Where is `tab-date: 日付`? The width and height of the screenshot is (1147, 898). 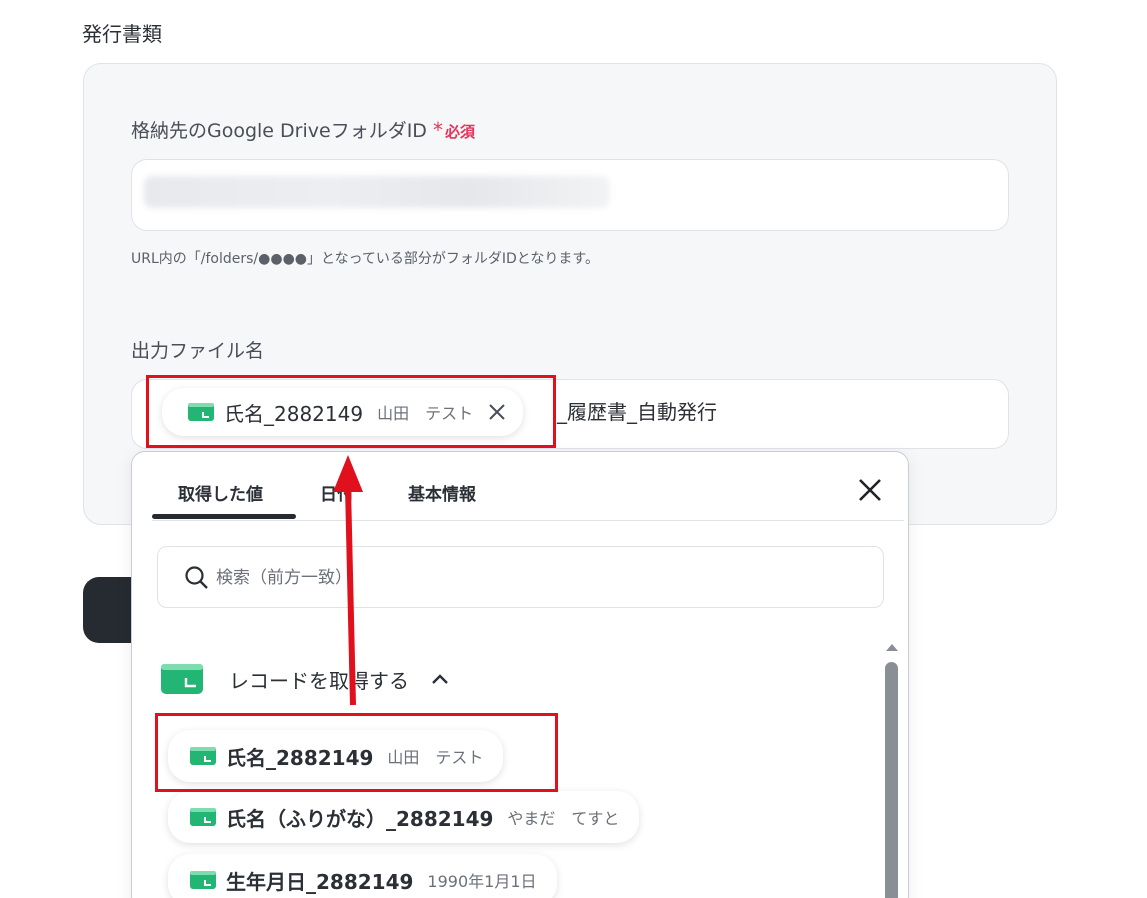 tab-date: 日付 is located at coordinates (337, 492).